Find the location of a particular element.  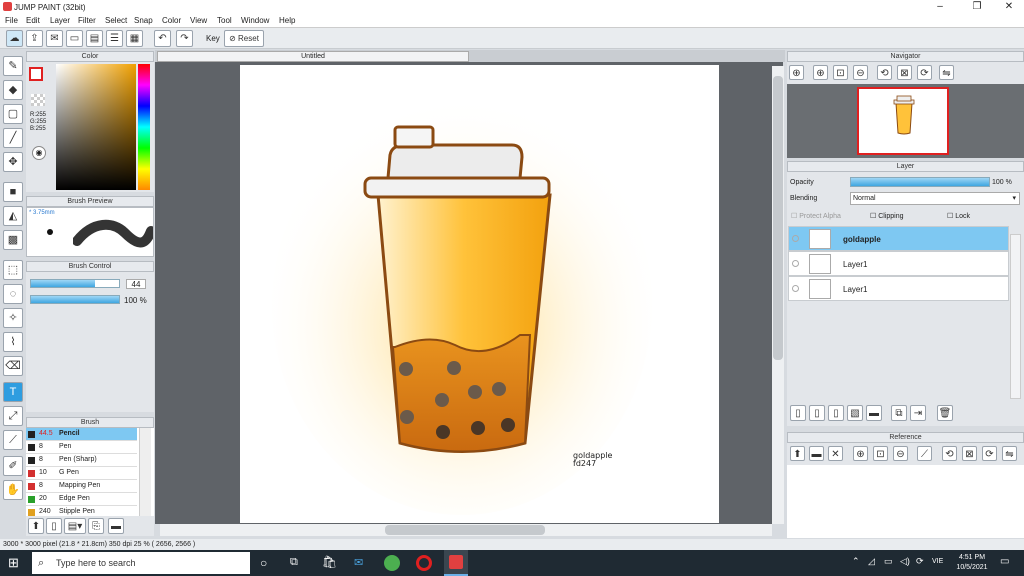

protect-alpha-checkbox: ☐ Protect Alpha is located at coordinates (816, 216).